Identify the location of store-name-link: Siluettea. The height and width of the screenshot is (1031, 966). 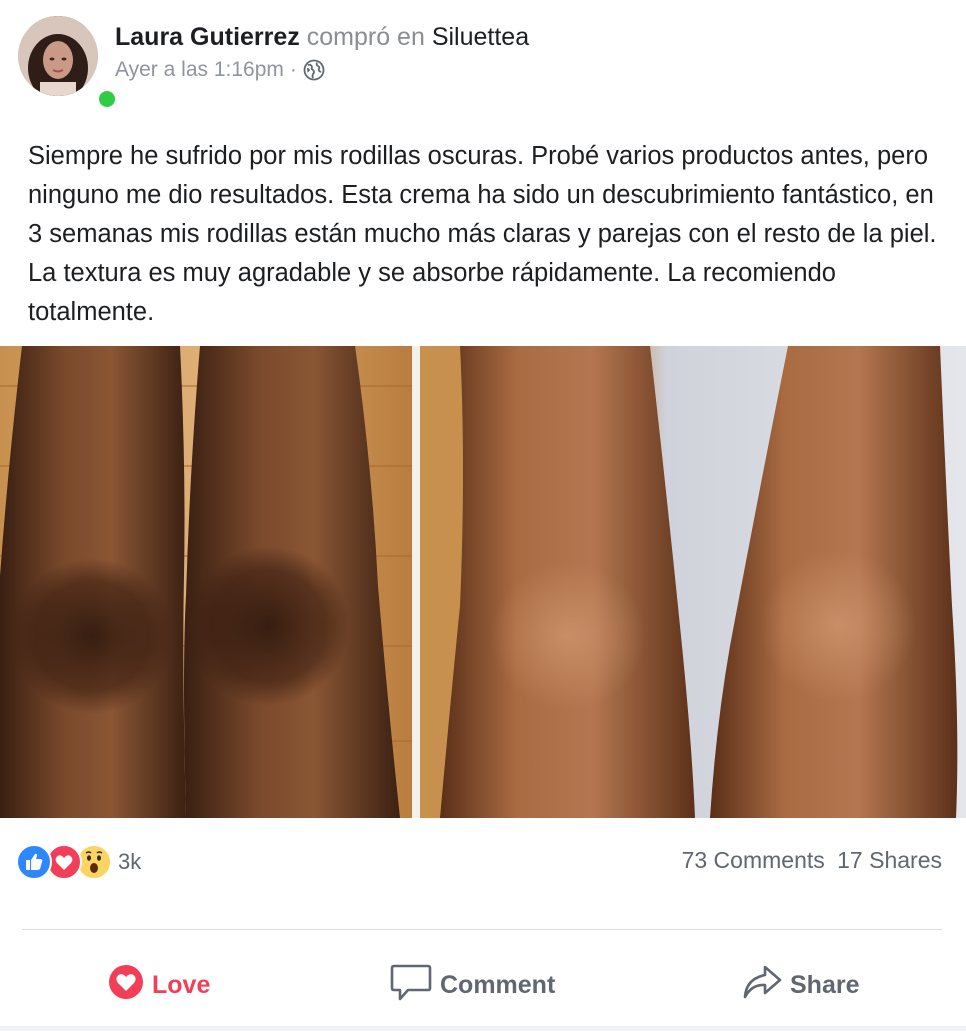
(480, 37).